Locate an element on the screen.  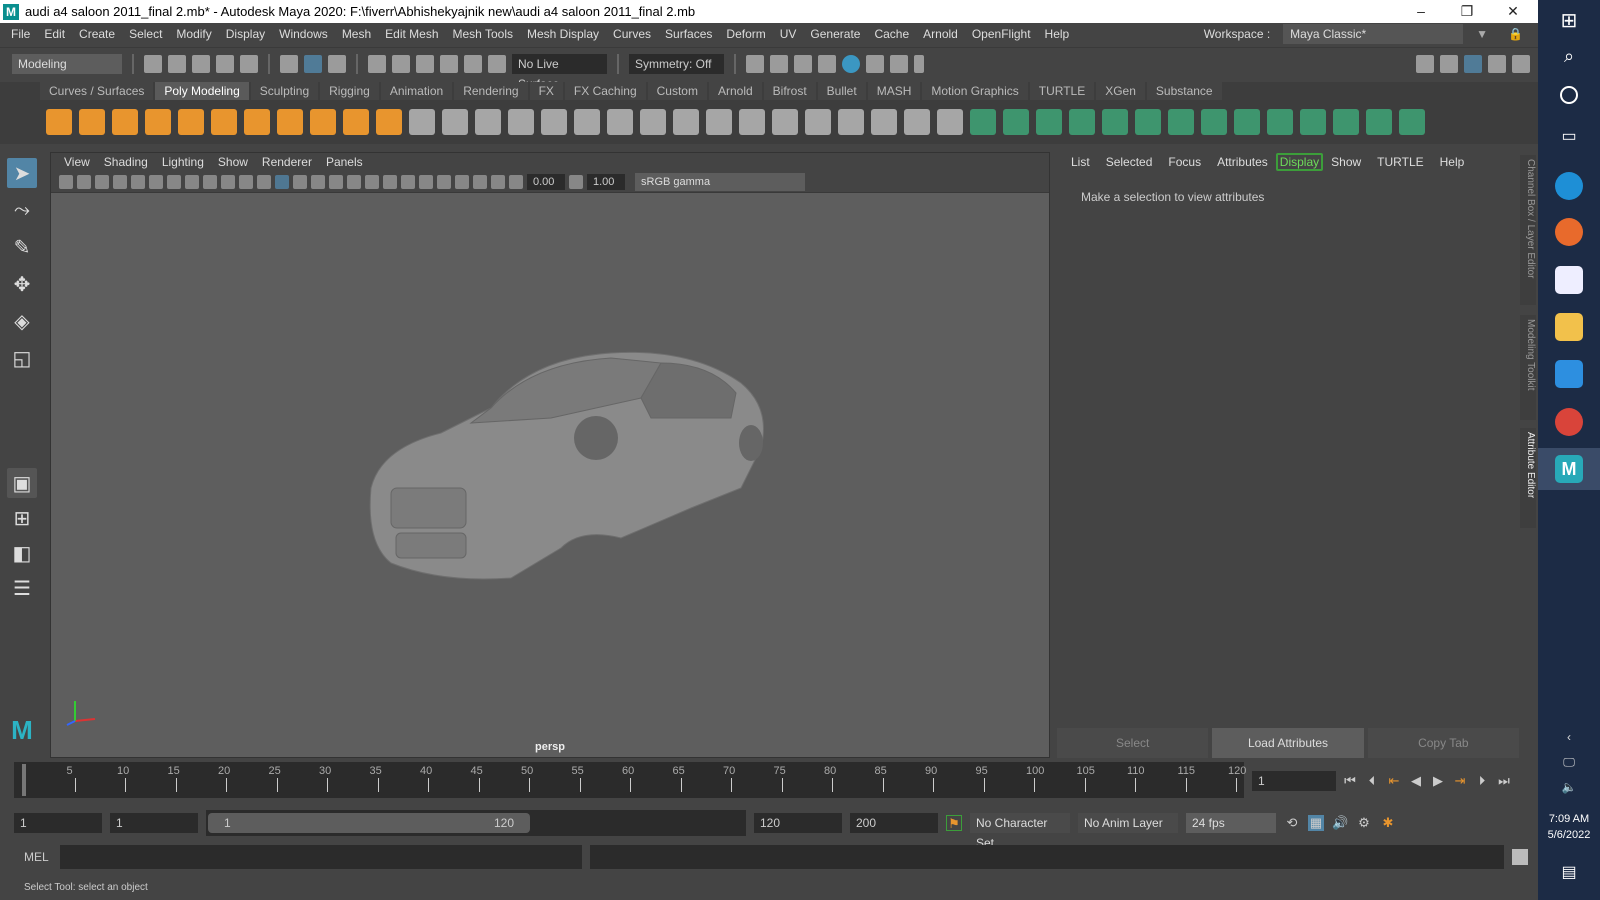
notifications-icon: ▤ is located at coordinates (1569, 876).